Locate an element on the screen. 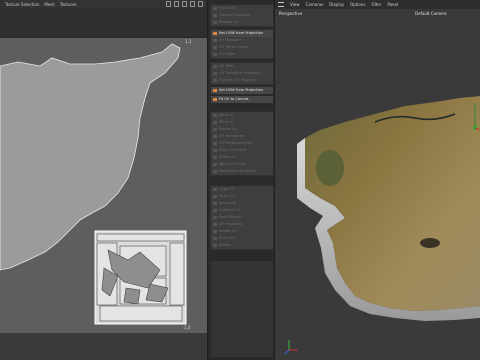  cmd-group-1: Relax UV Optimal Mapping Realign UV is located at coordinates (242, 15).